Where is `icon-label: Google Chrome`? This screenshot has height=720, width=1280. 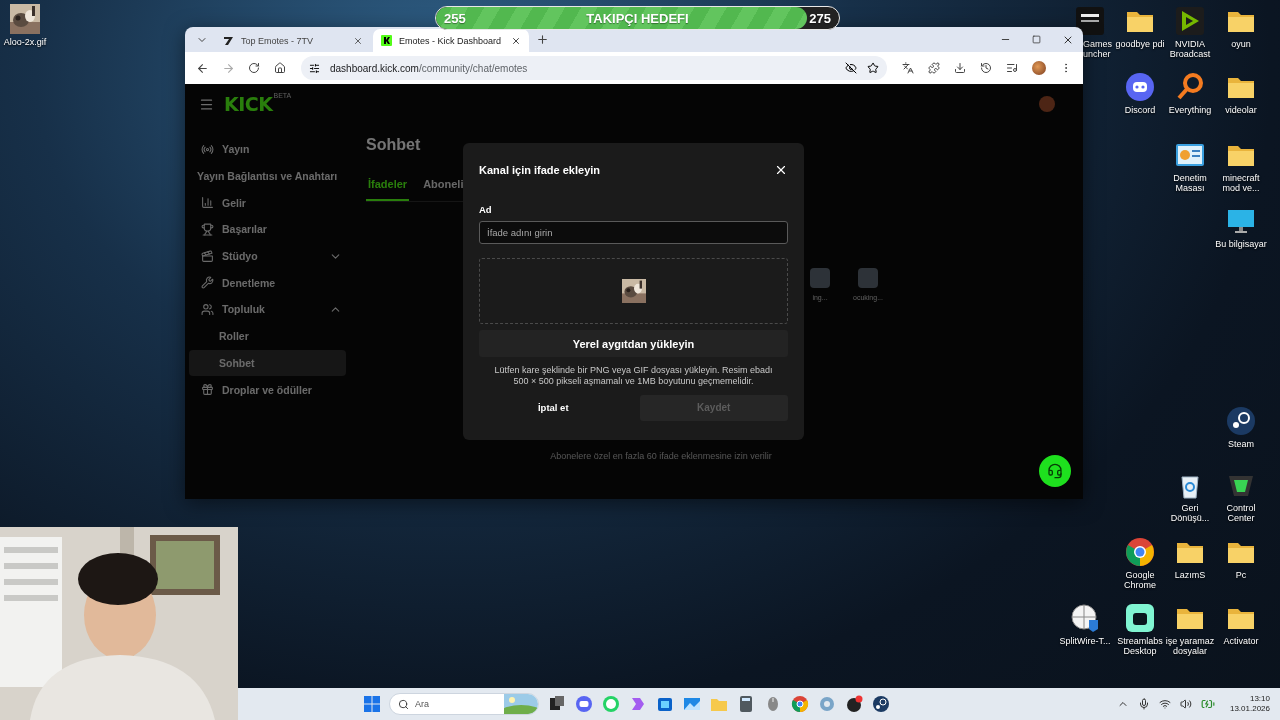
icon-label: Google Chrome is located at coordinates (1140, 580).